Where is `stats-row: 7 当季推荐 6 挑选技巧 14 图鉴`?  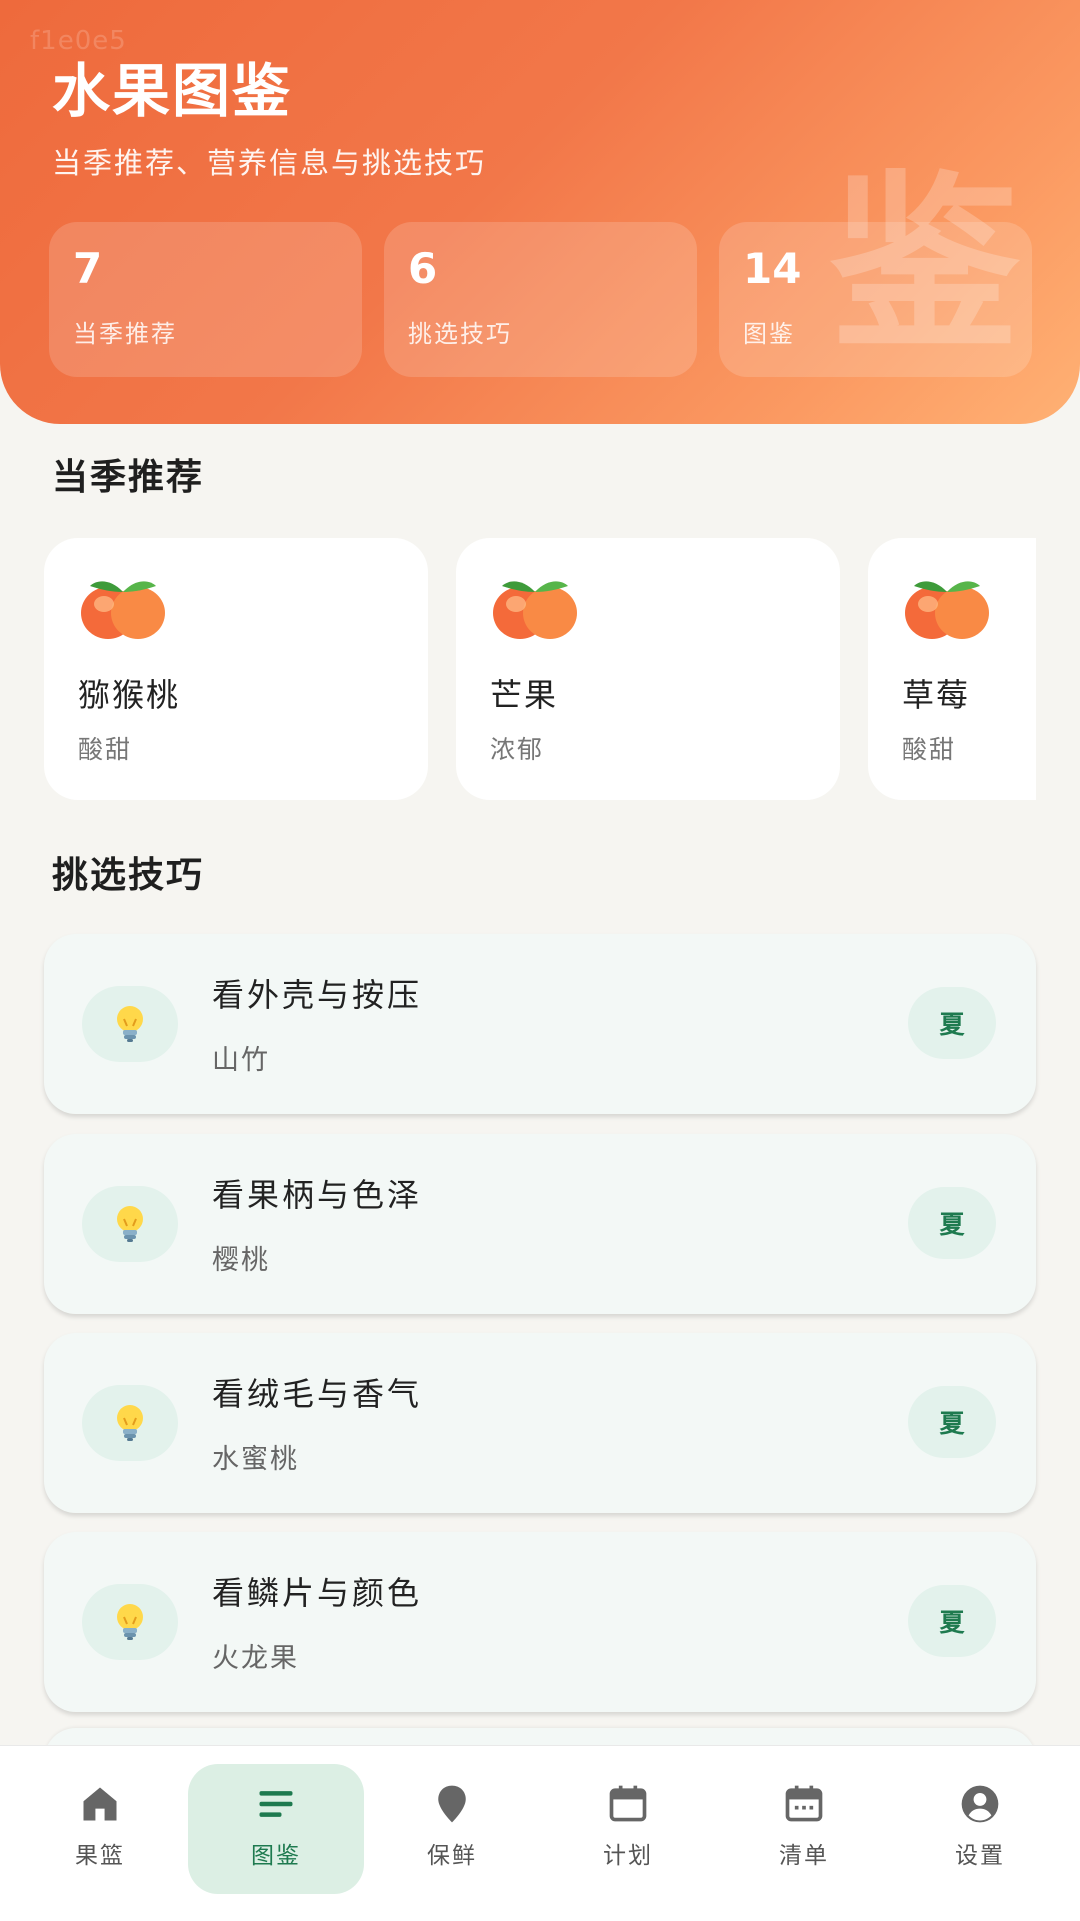 stats-row: 7 当季推荐 6 挑选技巧 14 图鉴 is located at coordinates (540, 299).